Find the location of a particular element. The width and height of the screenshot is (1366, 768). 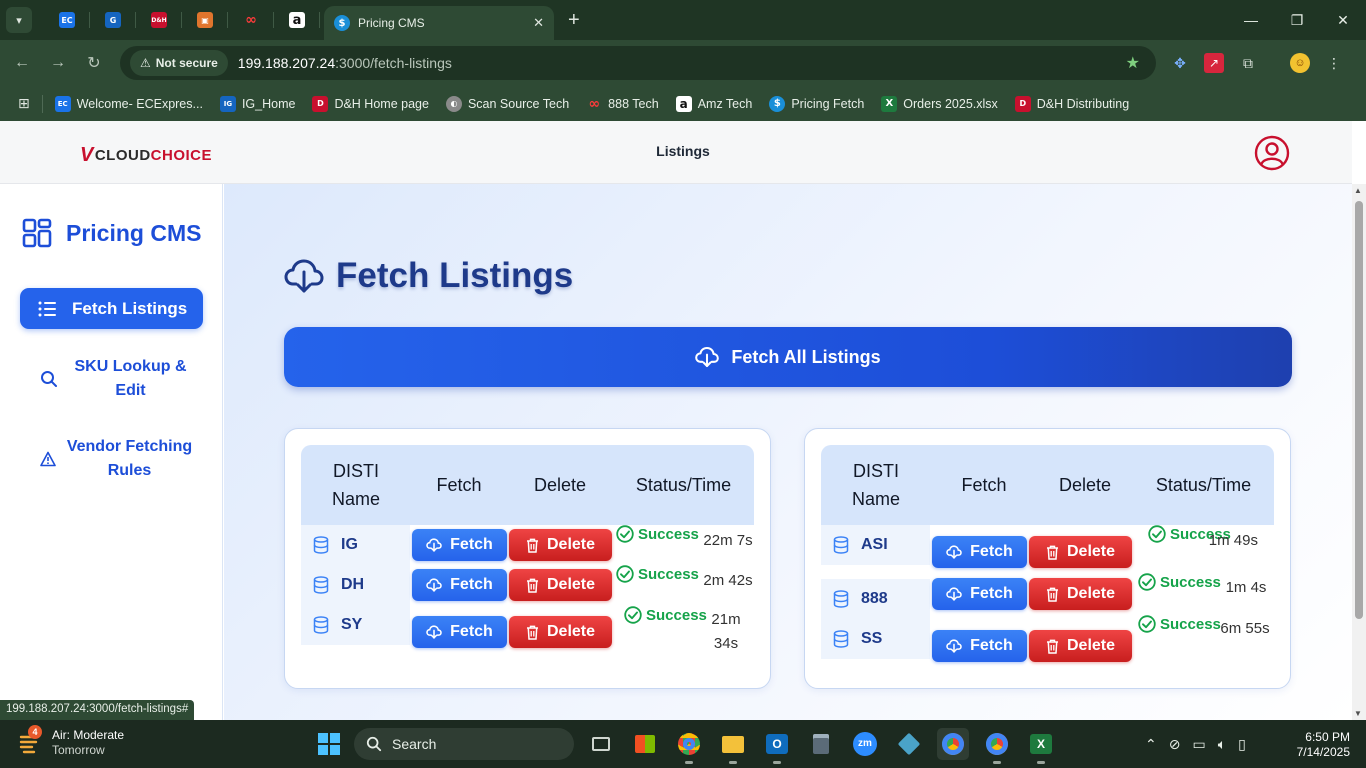

close-window-icon: ✕ is located at coordinates (1343, 20).